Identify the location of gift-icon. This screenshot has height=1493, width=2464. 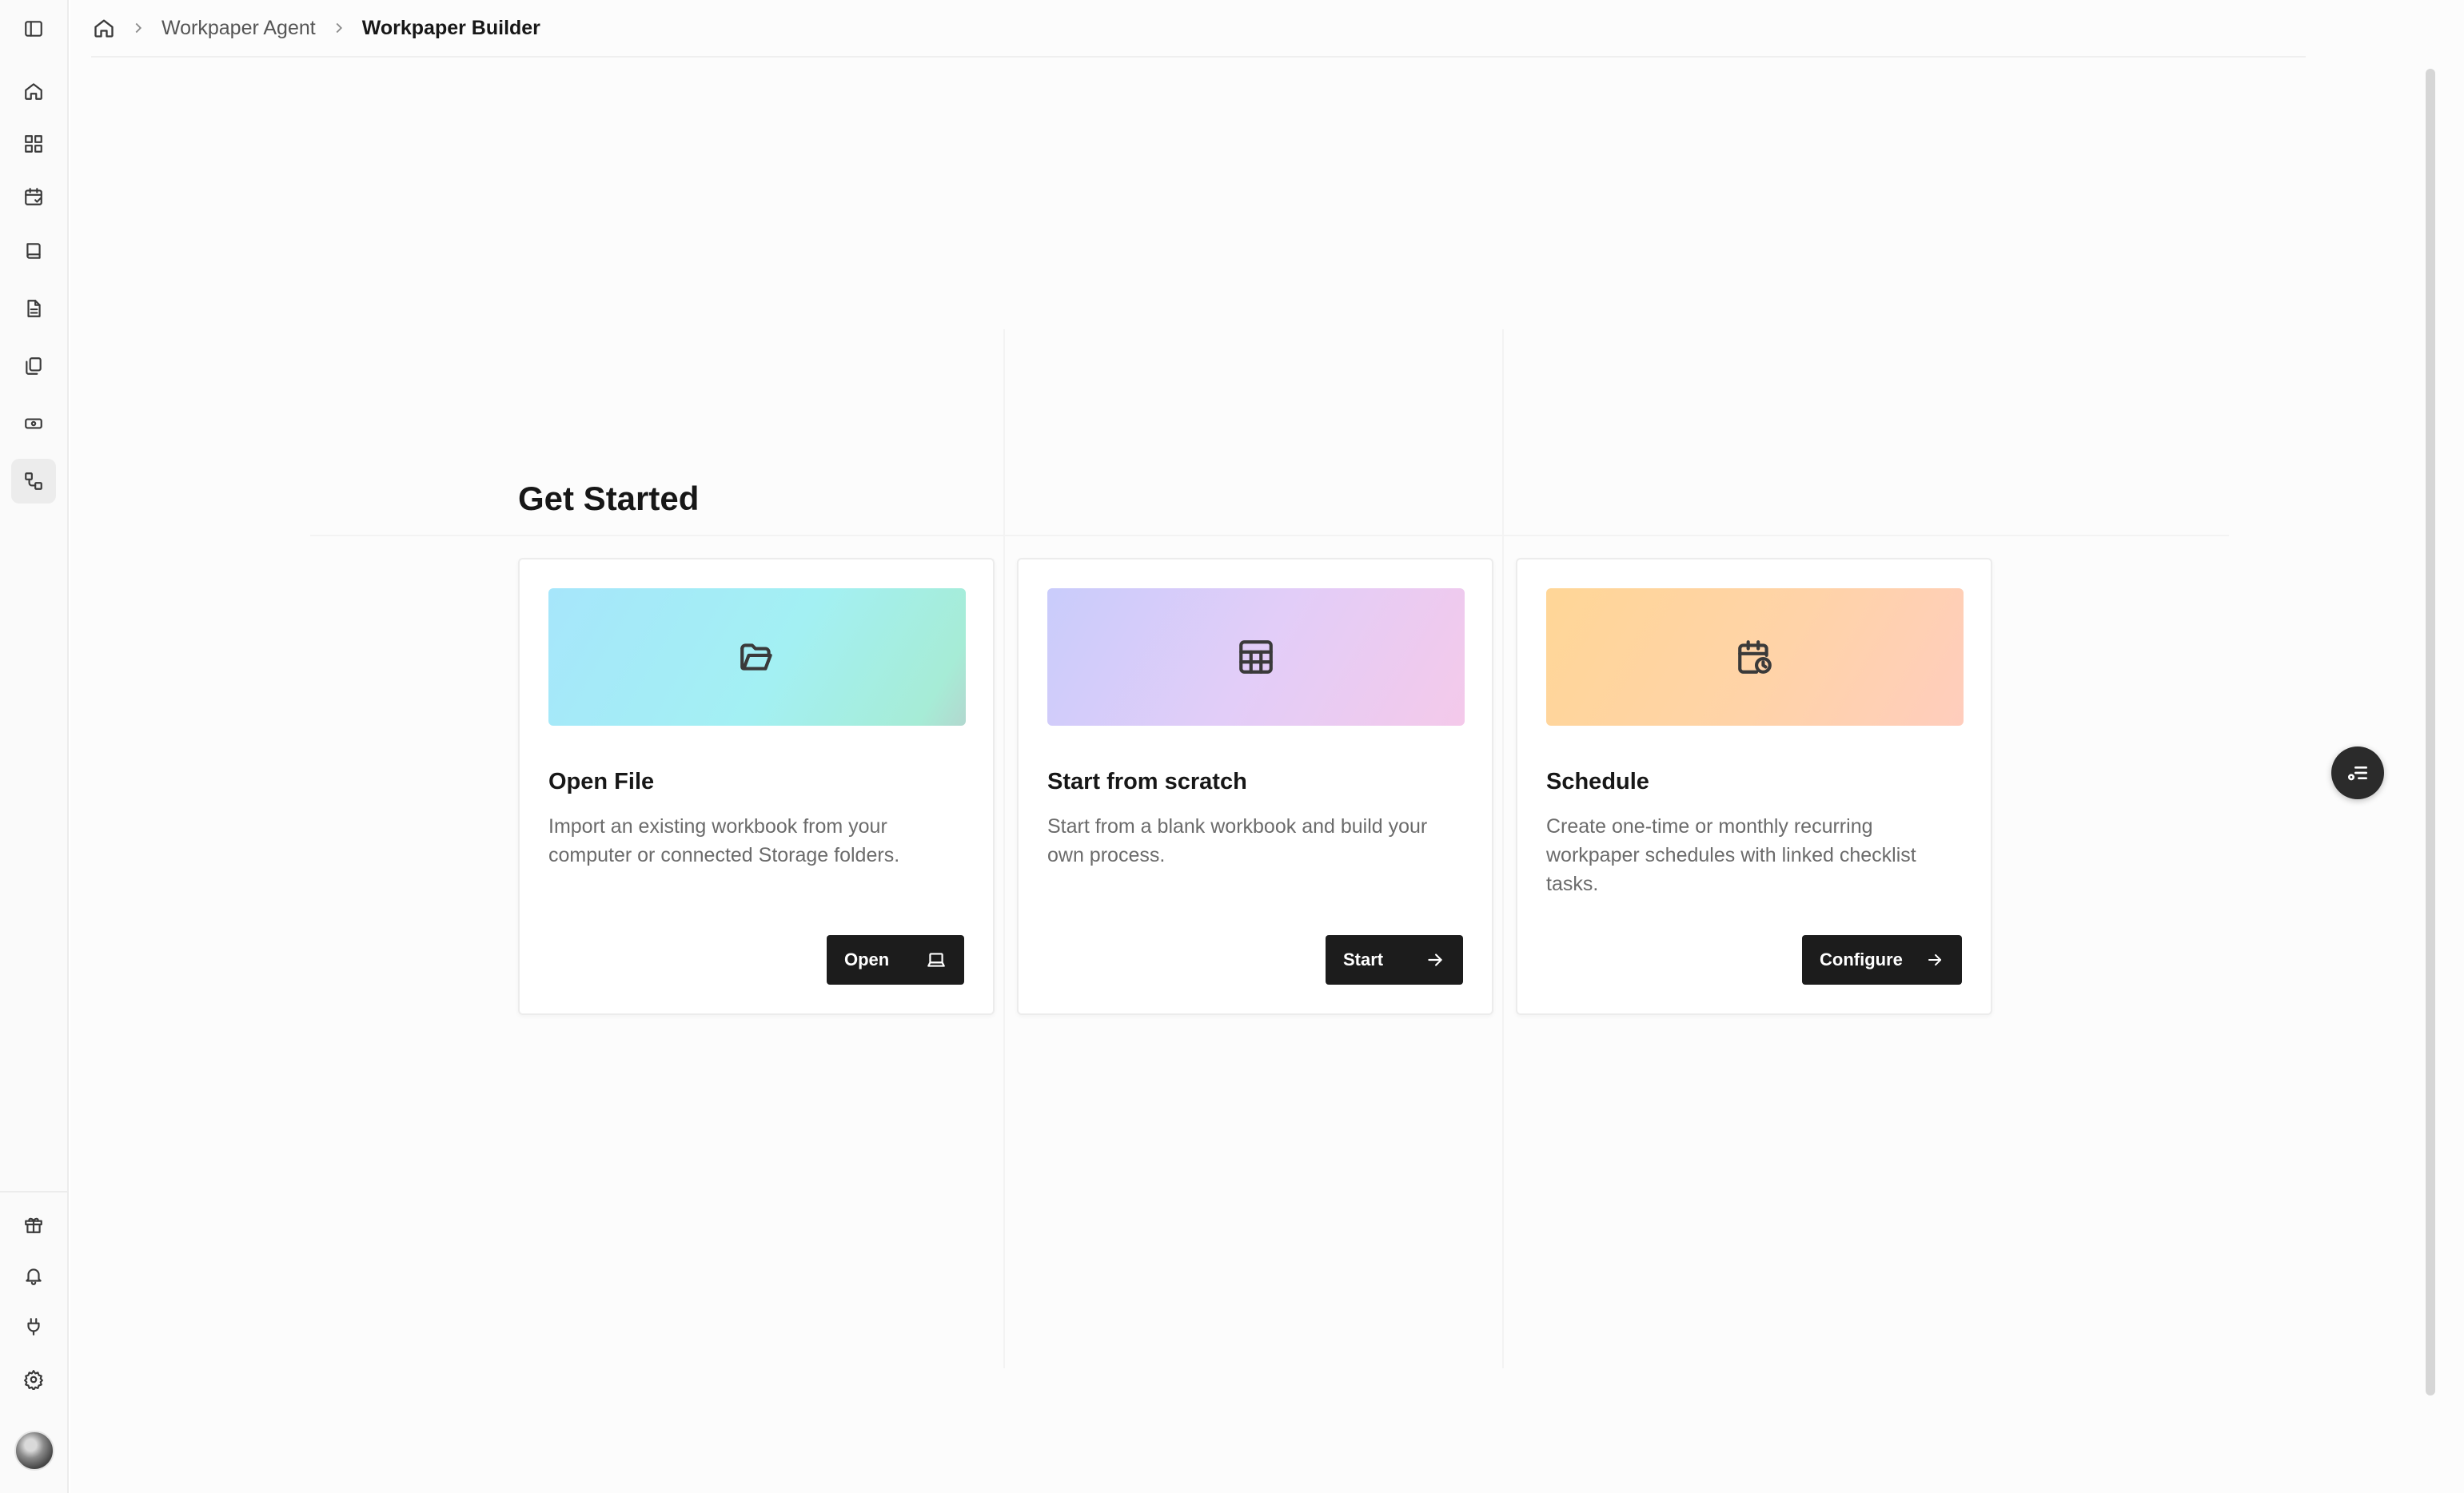
(33, 1225).